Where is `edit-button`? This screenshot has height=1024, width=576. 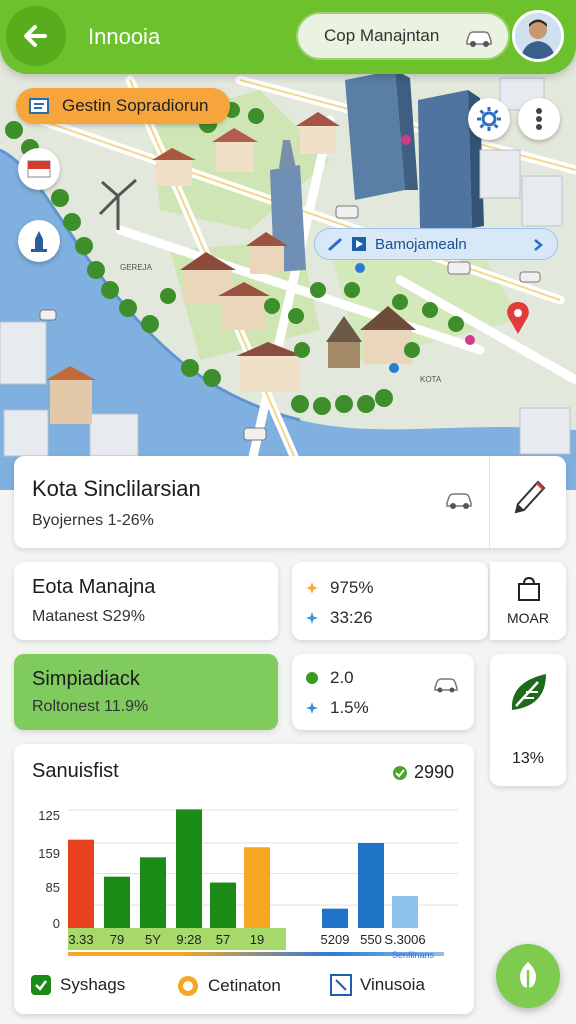
edit-button is located at coordinates (528, 500).